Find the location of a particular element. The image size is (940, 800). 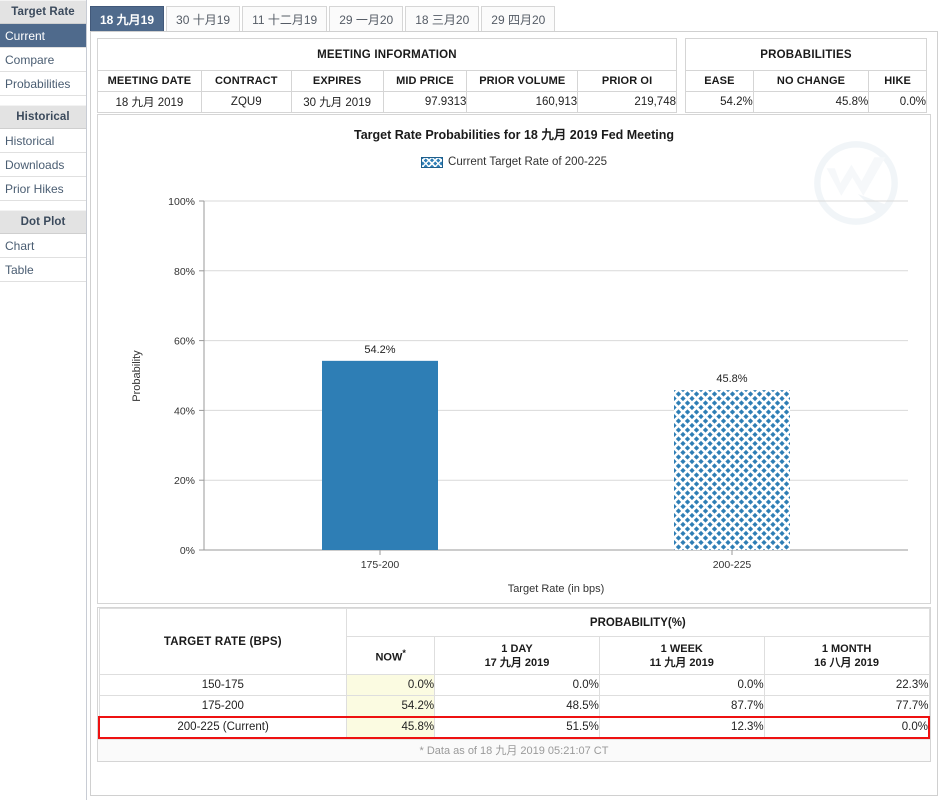

sidebar-item-downloads: Downloads is located at coordinates (43, 165).